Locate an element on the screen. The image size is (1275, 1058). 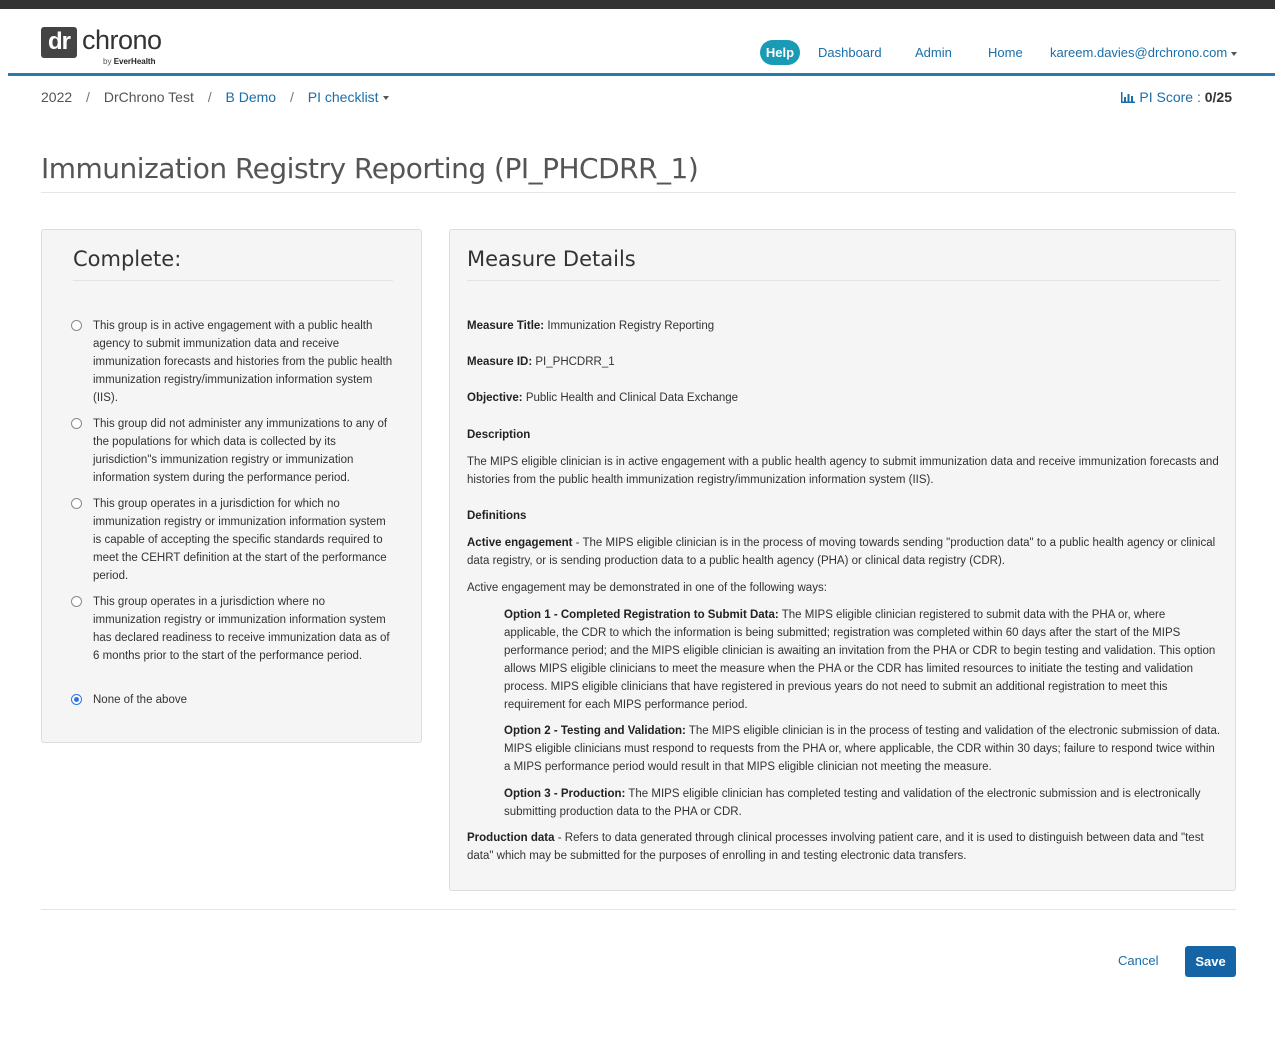
navbar-underline is located at coordinates (641, 74).